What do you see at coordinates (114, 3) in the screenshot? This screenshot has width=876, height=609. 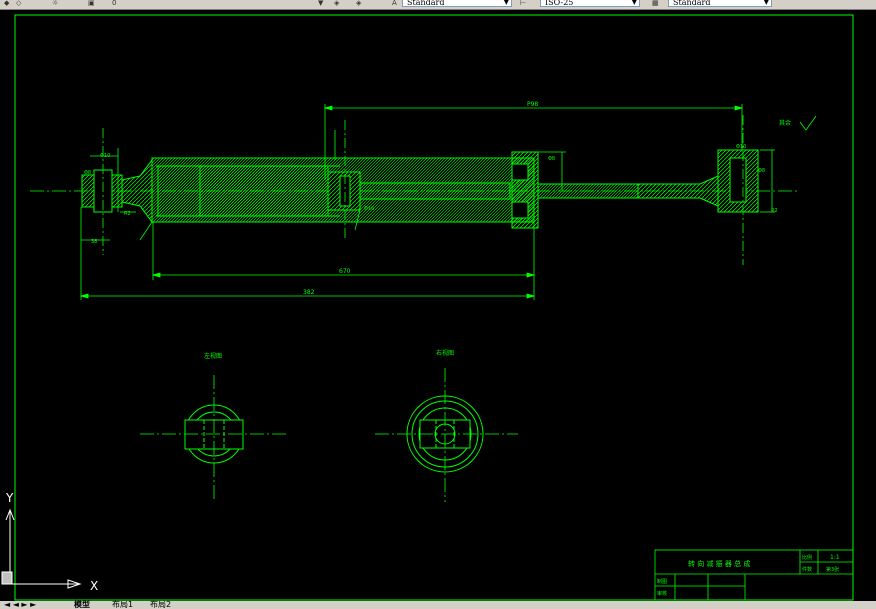 I see `layer-value: 0` at bounding box center [114, 3].